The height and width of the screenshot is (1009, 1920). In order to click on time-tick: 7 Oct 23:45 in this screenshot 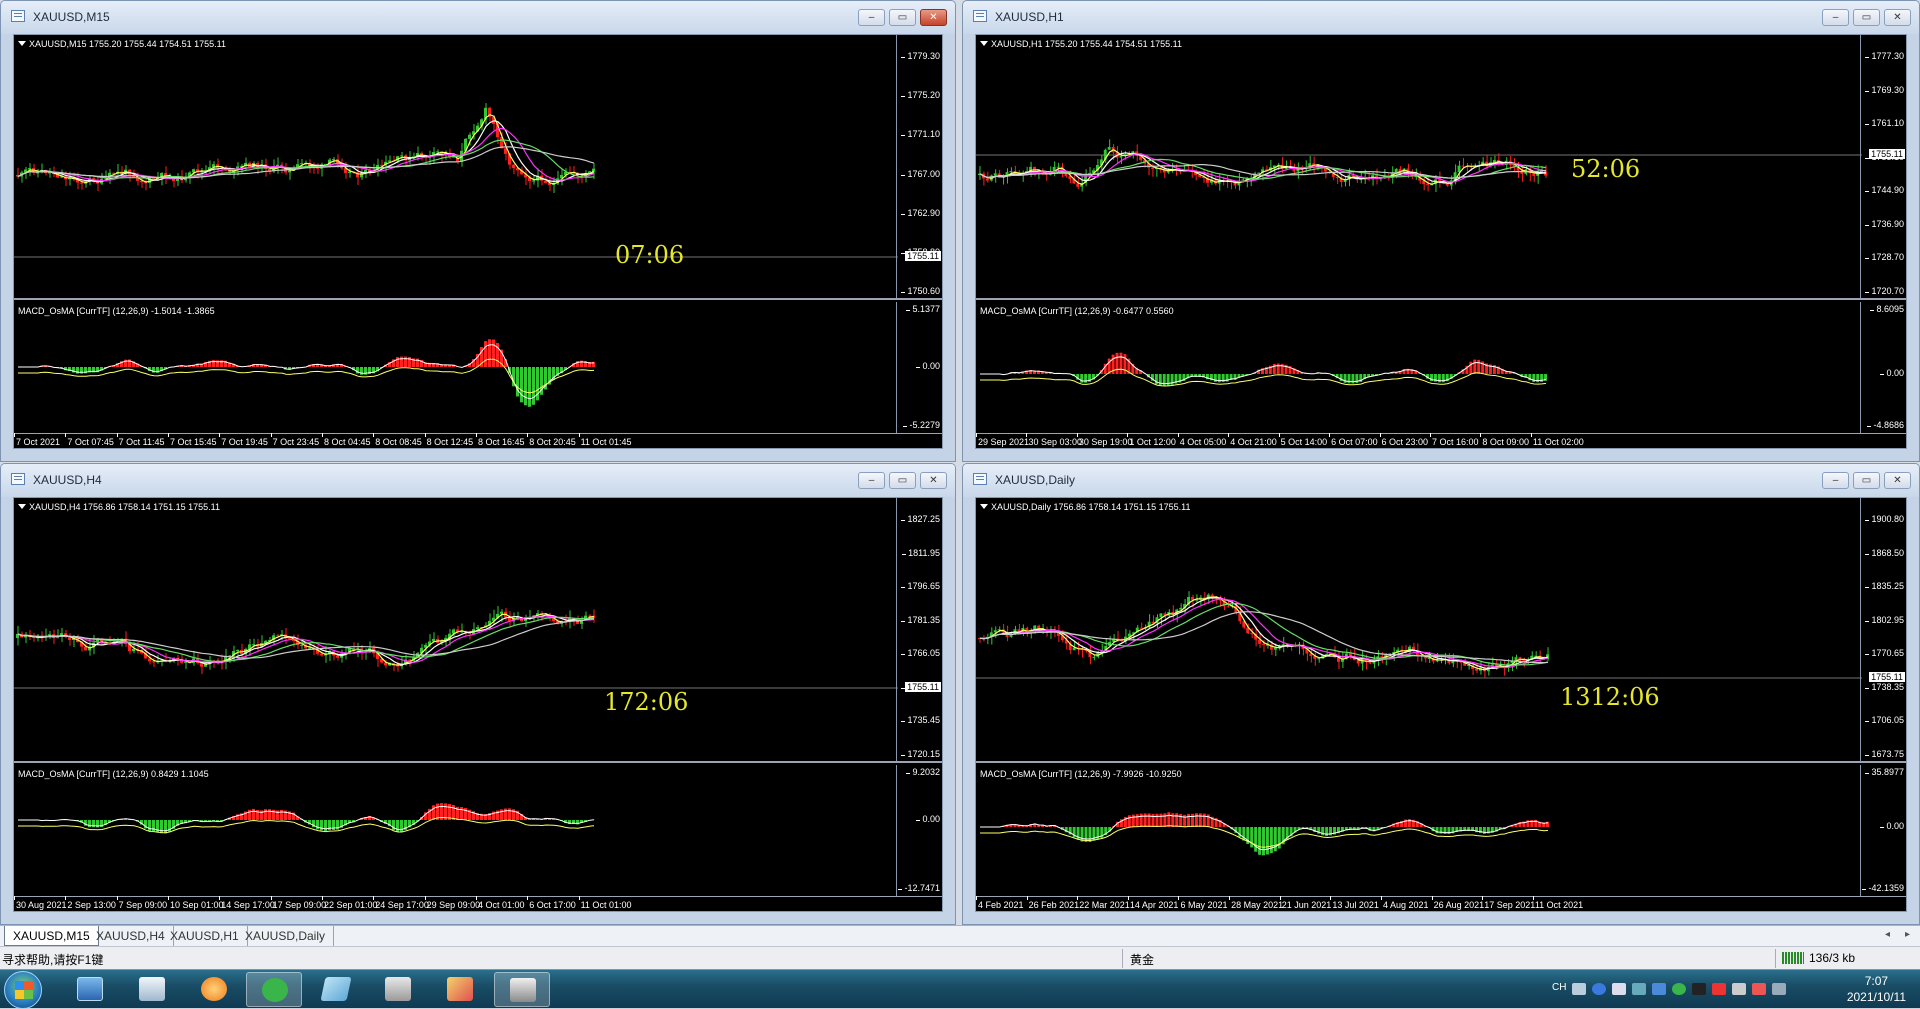, I will do `click(296, 442)`.